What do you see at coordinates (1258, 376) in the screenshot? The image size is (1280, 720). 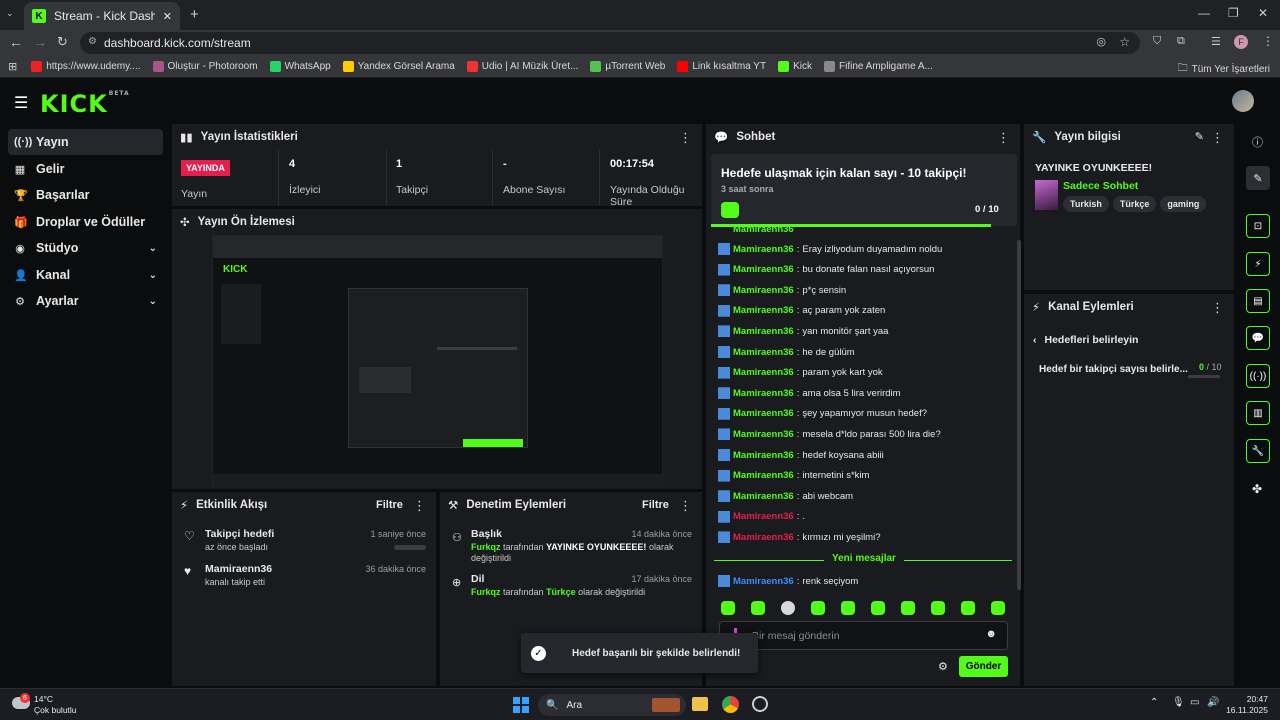 I see `broadcast-icon: ((·))` at bounding box center [1258, 376].